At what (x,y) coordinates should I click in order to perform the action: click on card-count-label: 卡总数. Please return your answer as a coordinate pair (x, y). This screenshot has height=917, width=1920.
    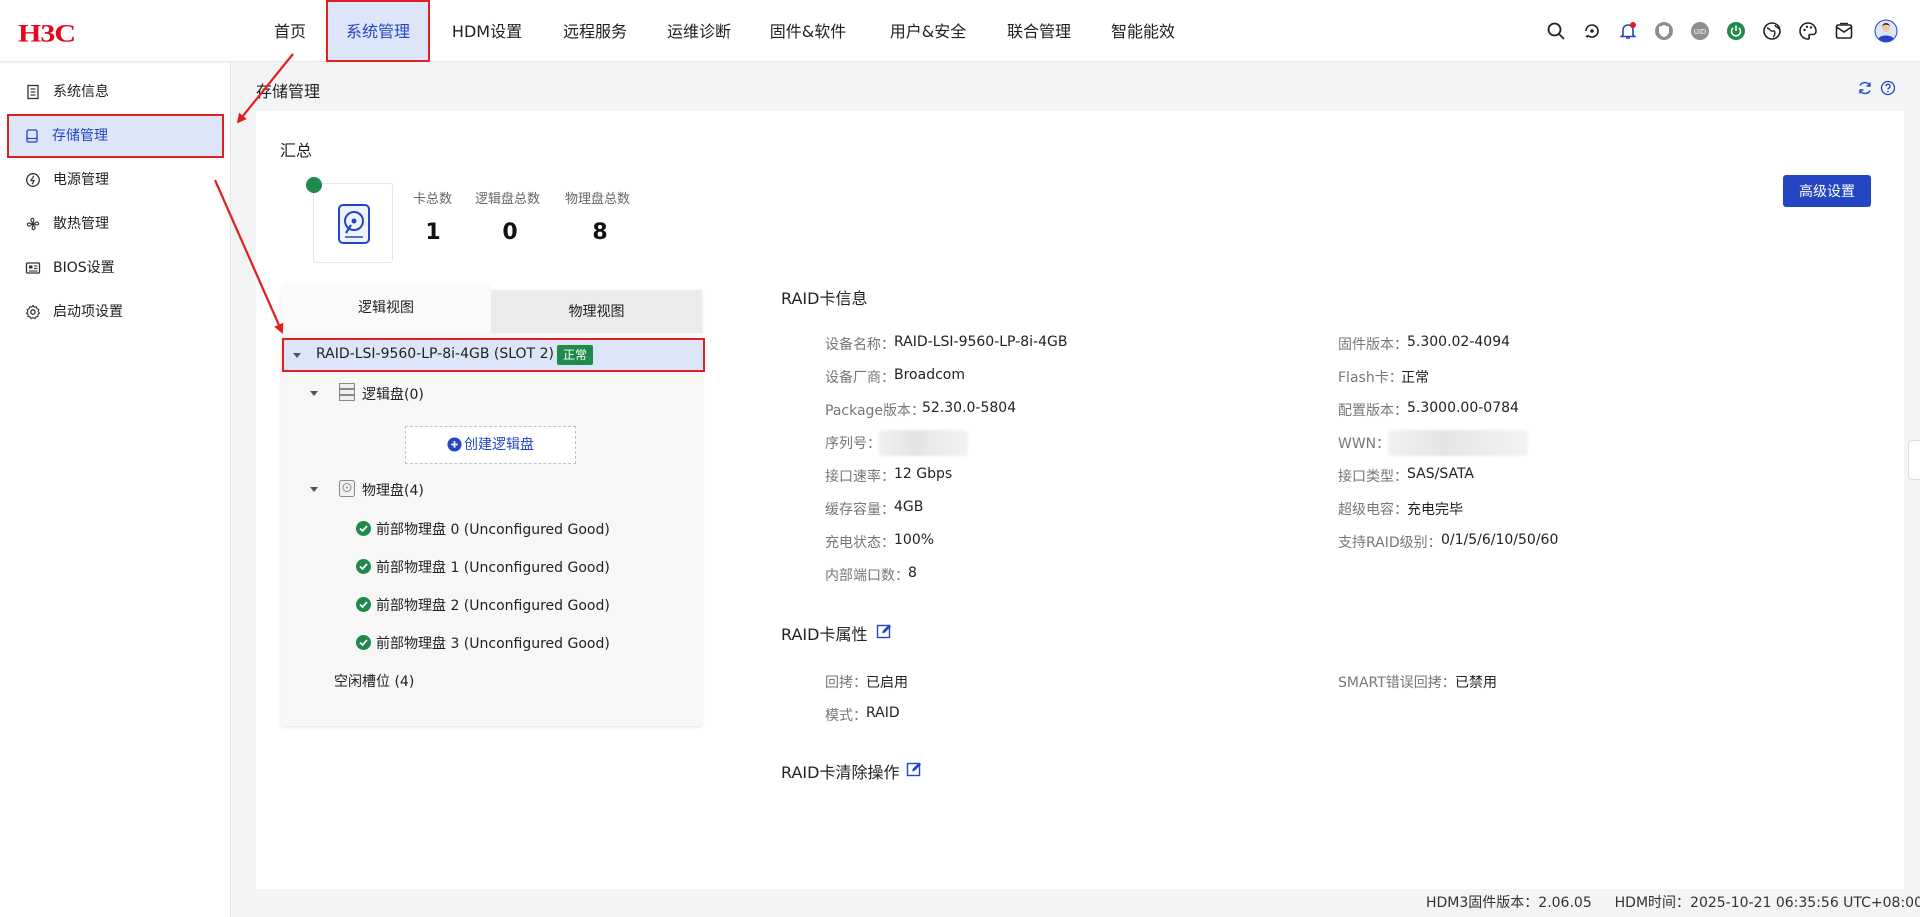
    Looking at the image, I should click on (433, 199).